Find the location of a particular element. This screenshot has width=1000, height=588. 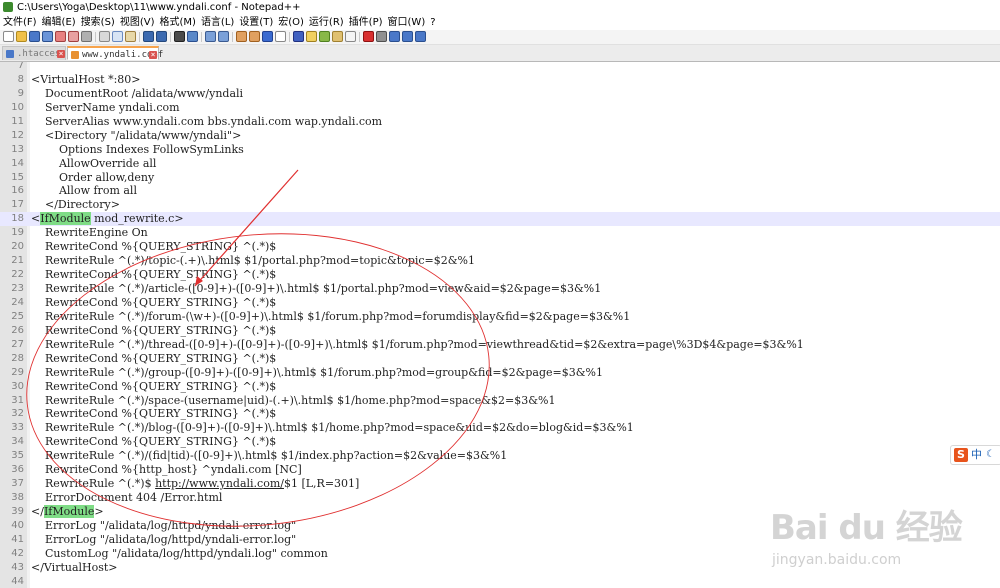

new-file-icon is located at coordinates (8, 36).